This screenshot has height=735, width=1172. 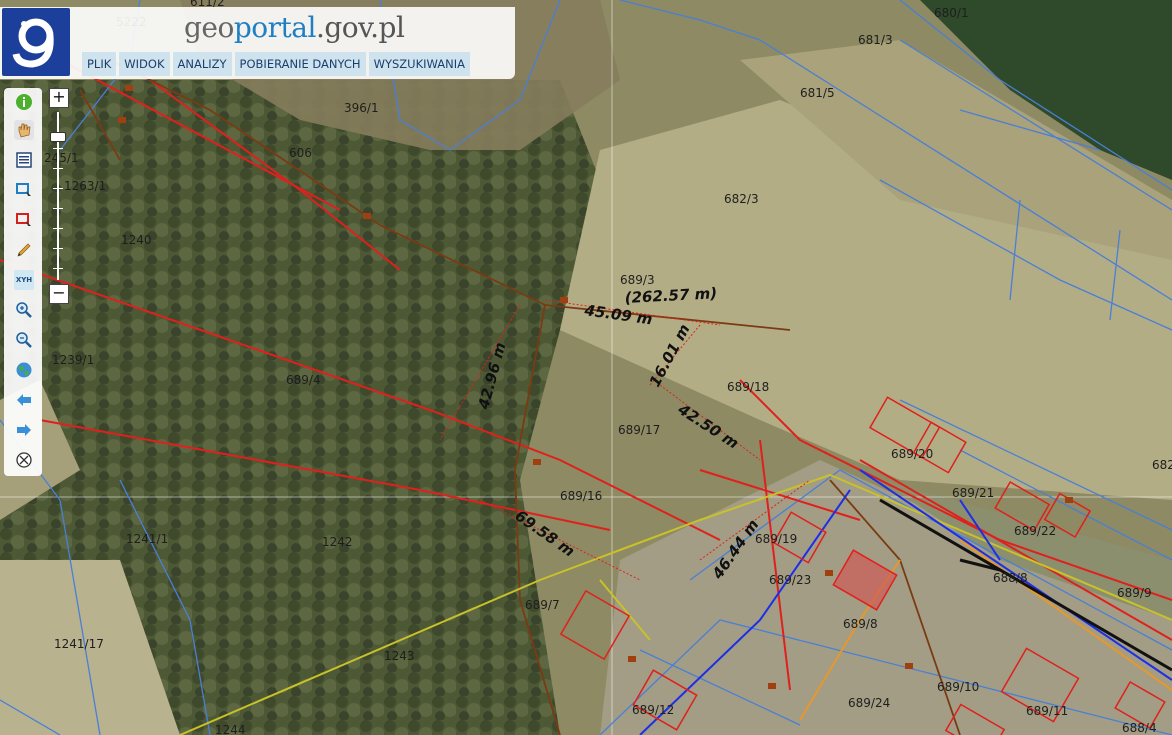 What do you see at coordinates (748, 387) in the screenshot?
I see `parcel-label: 689/18` at bounding box center [748, 387].